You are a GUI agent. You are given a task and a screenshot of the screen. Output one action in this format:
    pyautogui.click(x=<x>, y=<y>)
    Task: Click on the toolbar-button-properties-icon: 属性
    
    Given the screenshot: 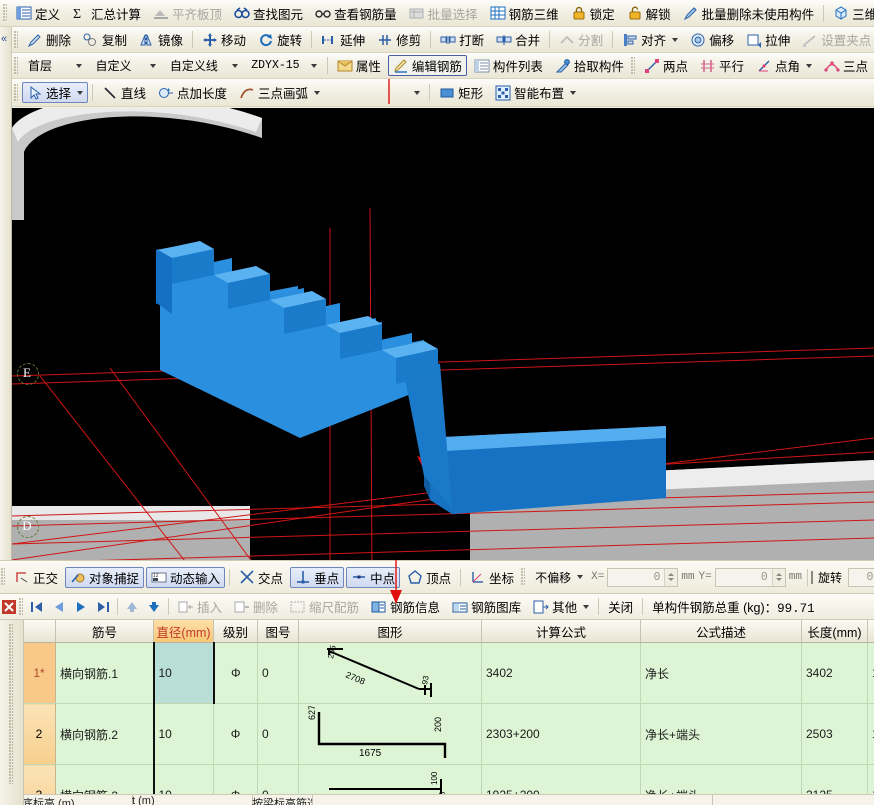 What is the action you would take?
    pyautogui.click(x=359, y=65)
    